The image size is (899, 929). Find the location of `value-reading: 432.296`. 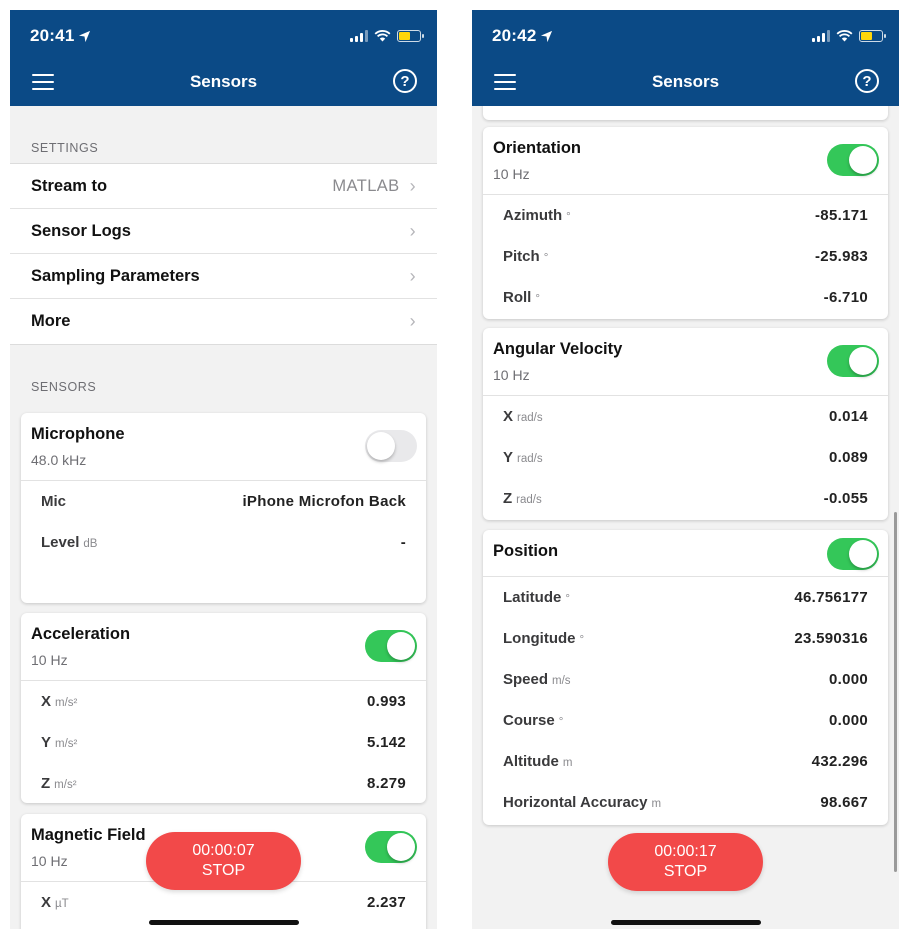

value-reading: 432.296 is located at coordinates (839, 761).